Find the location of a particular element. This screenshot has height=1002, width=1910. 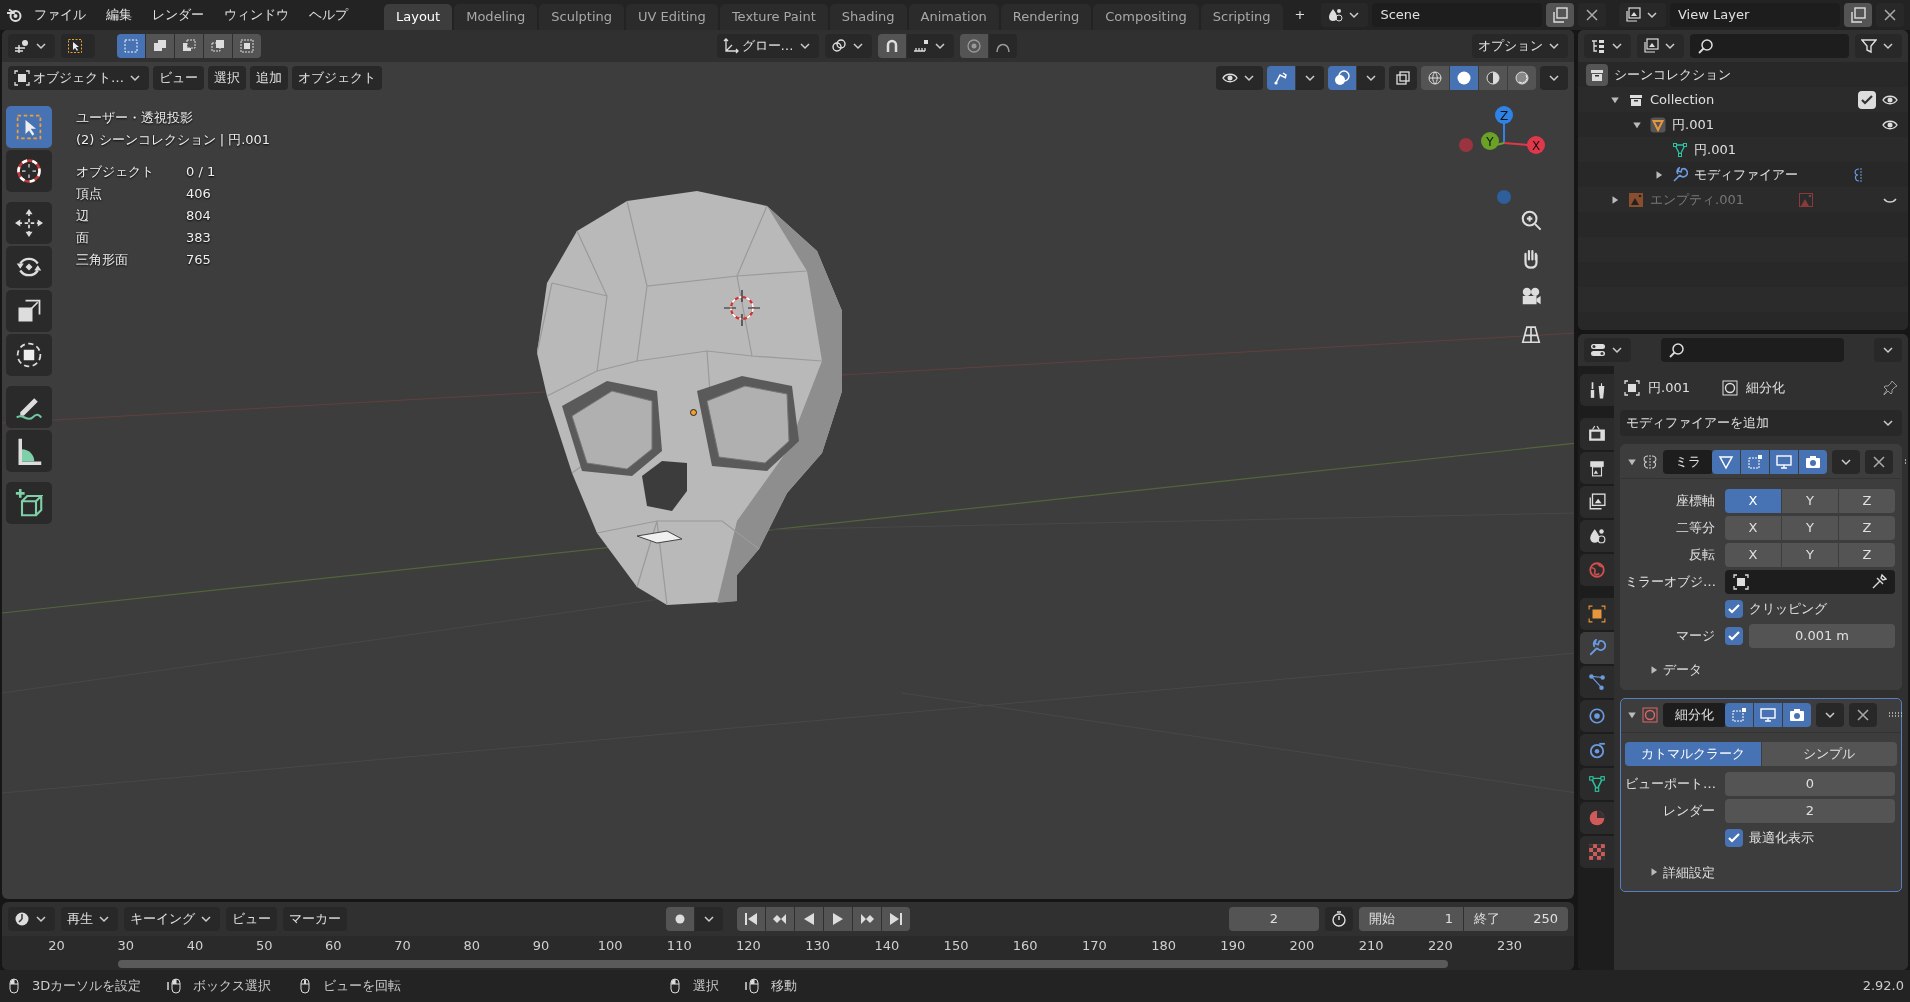

number-field: 2 is located at coordinates (1810, 811).